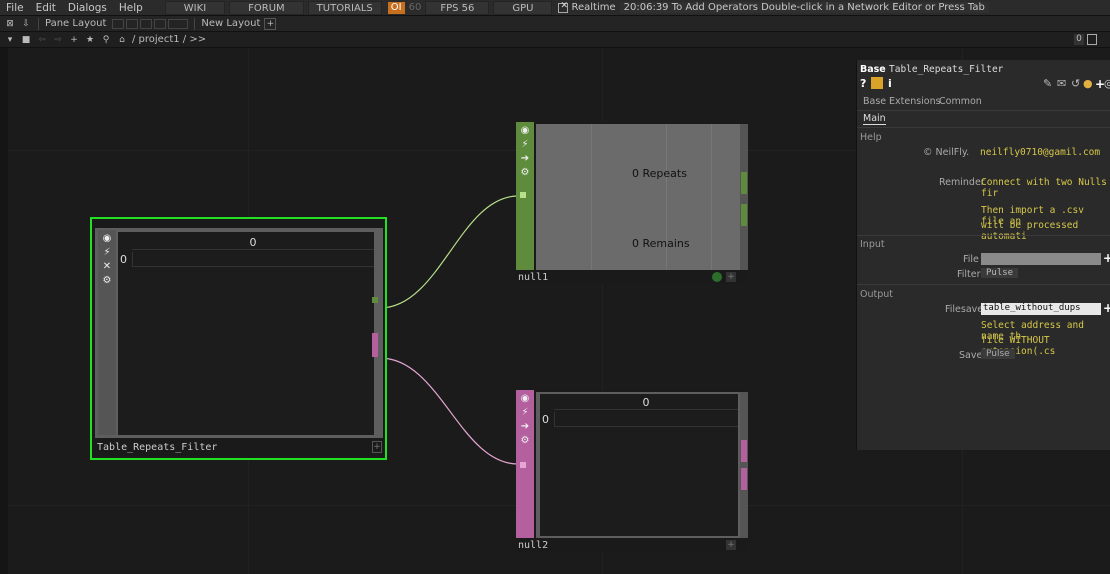 The width and height of the screenshot is (1110, 574). Describe the element at coordinates (946, 152) in the screenshot. I see `copyright-text: © NeilFly.` at that location.